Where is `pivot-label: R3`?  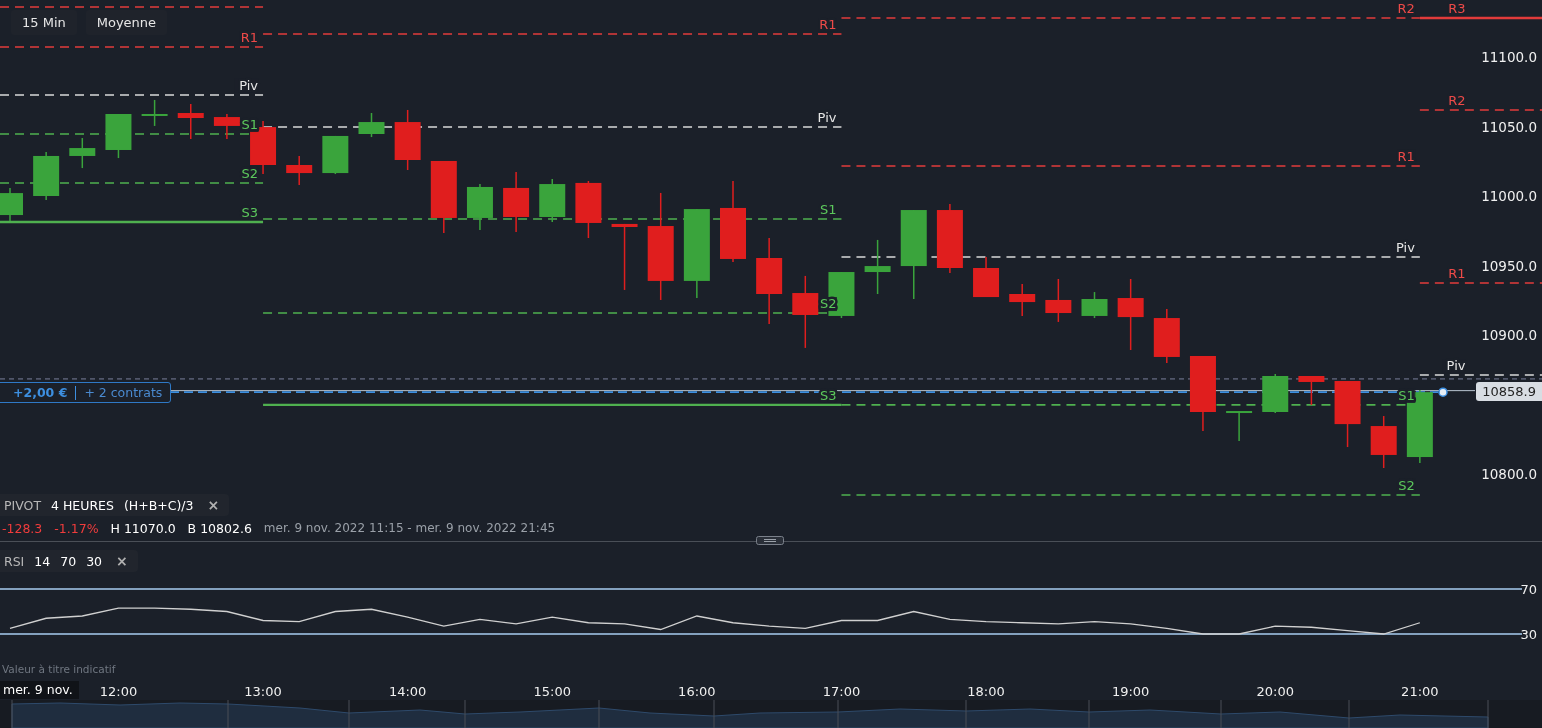 pivot-label: R3 is located at coordinates (1457, 8).